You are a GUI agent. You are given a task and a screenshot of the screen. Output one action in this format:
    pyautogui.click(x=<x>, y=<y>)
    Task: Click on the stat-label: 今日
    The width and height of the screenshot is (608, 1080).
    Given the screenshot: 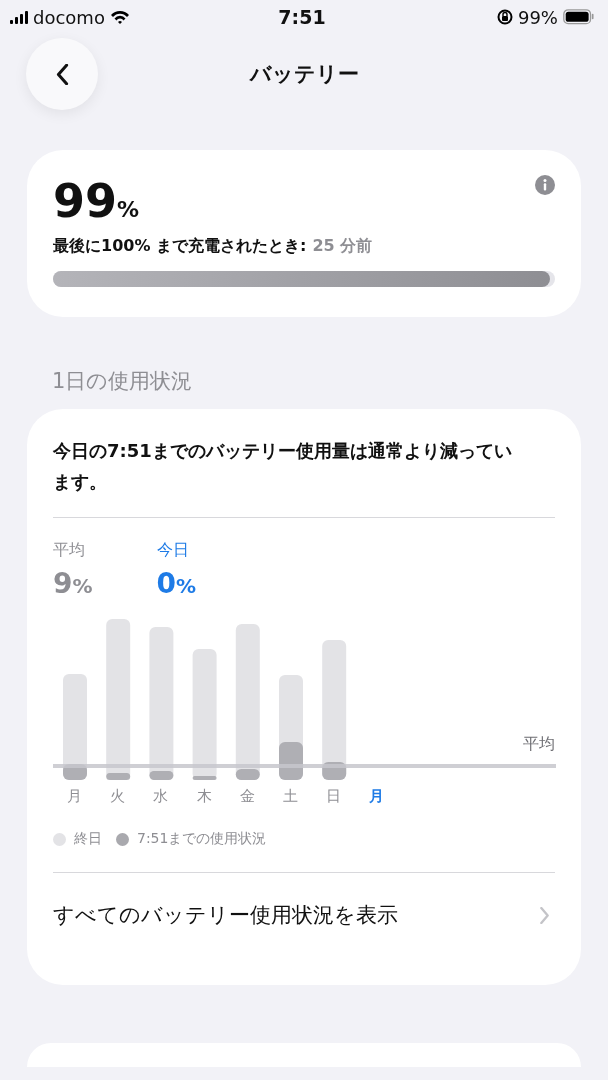 What is the action you would take?
    pyautogui.click(x=173, y=550)
    